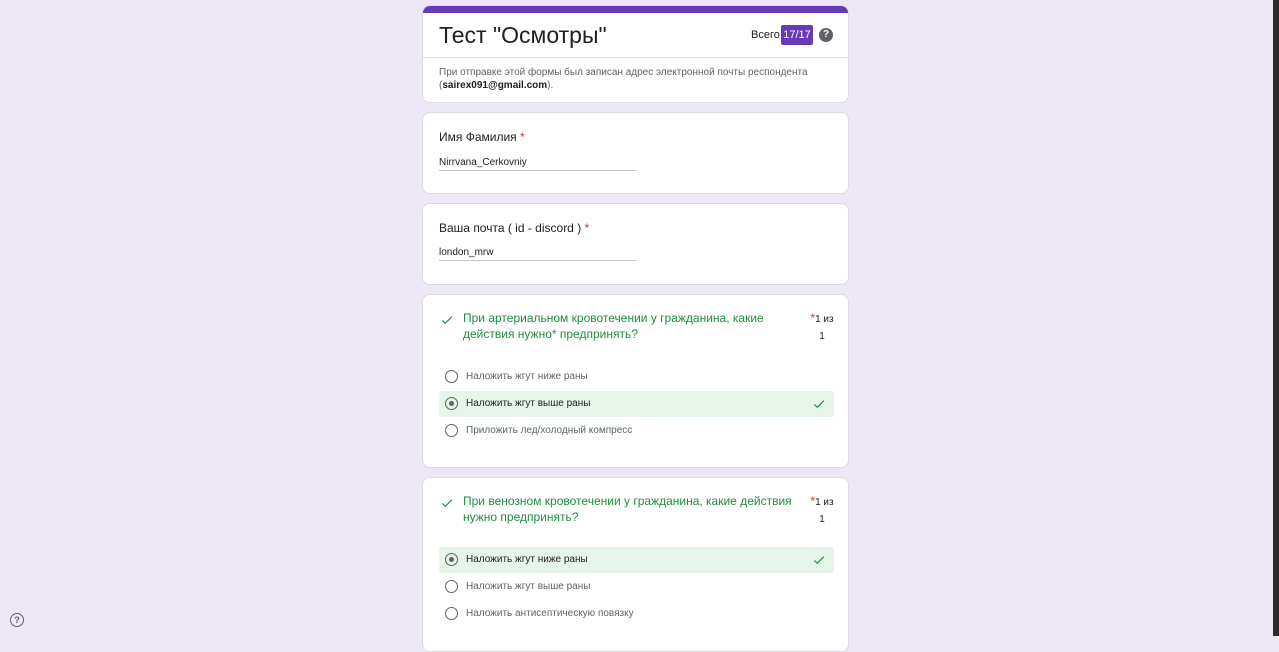 This screenshot has width=1279, height=652. Describe the element at coordinates (636, 431) in the screenshot. I see `option-item: Приложить лед/холодный компресс` at that location.